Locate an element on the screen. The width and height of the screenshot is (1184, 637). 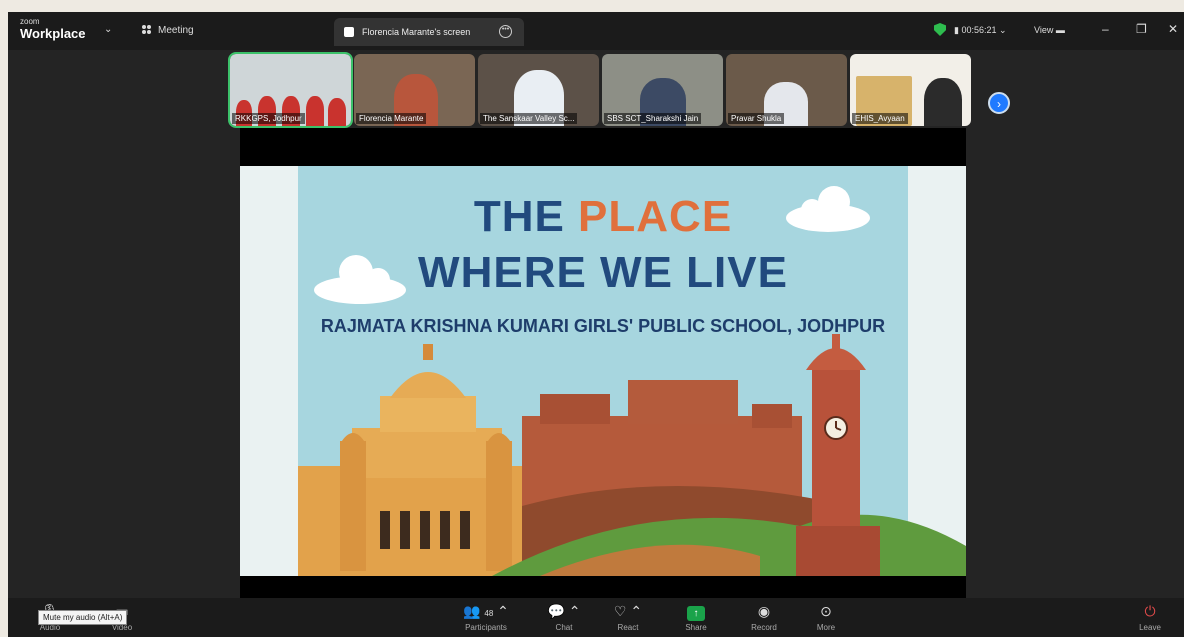
participant-tile: EHIS_Avyaan is located at coordinates (910, 90).